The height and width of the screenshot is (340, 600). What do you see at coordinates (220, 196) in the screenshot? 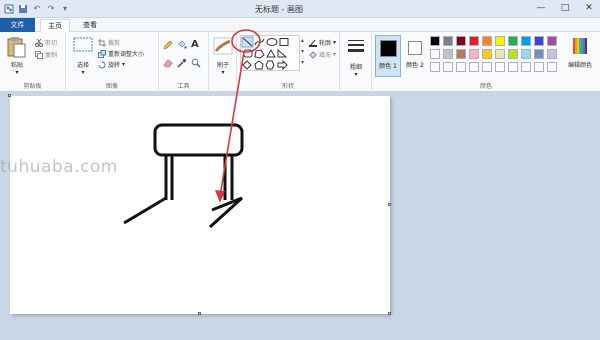
I see `annotation-arrow-head` at bounding box center [220, 196].